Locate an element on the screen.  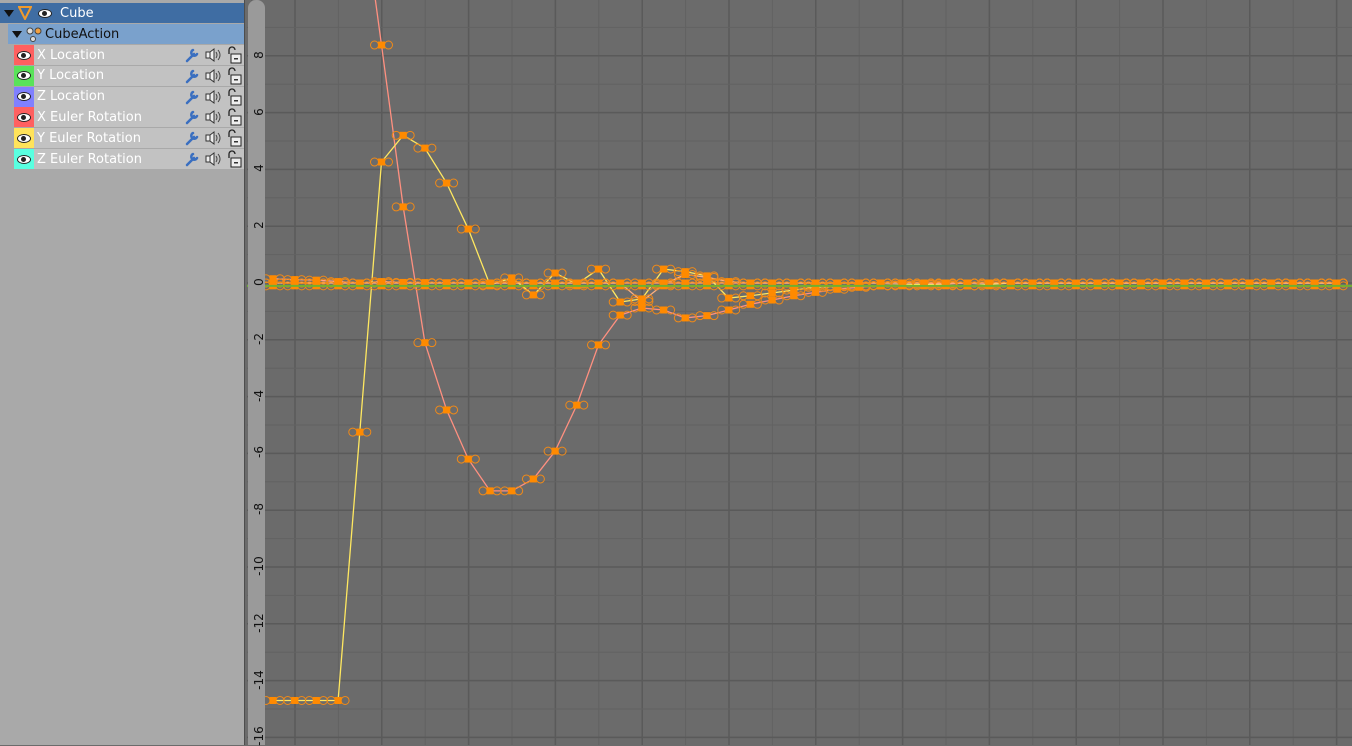
channel-row: Z Euler Rotation is located at coordinates (129, 159).